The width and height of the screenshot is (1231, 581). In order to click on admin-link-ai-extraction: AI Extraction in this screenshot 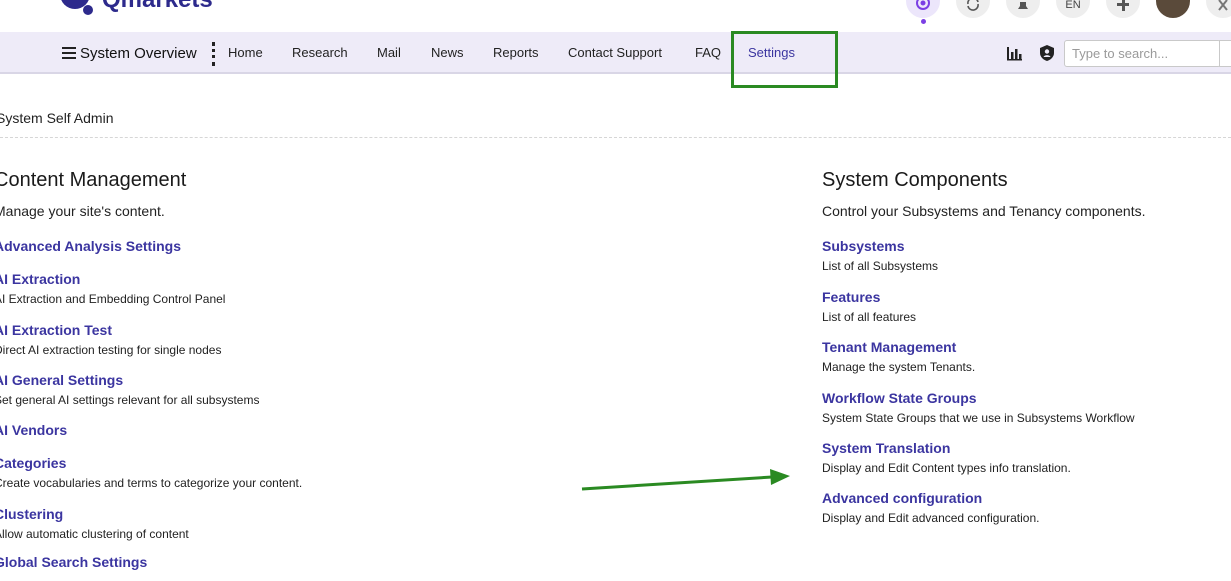, I will do `click(112, 279)`.